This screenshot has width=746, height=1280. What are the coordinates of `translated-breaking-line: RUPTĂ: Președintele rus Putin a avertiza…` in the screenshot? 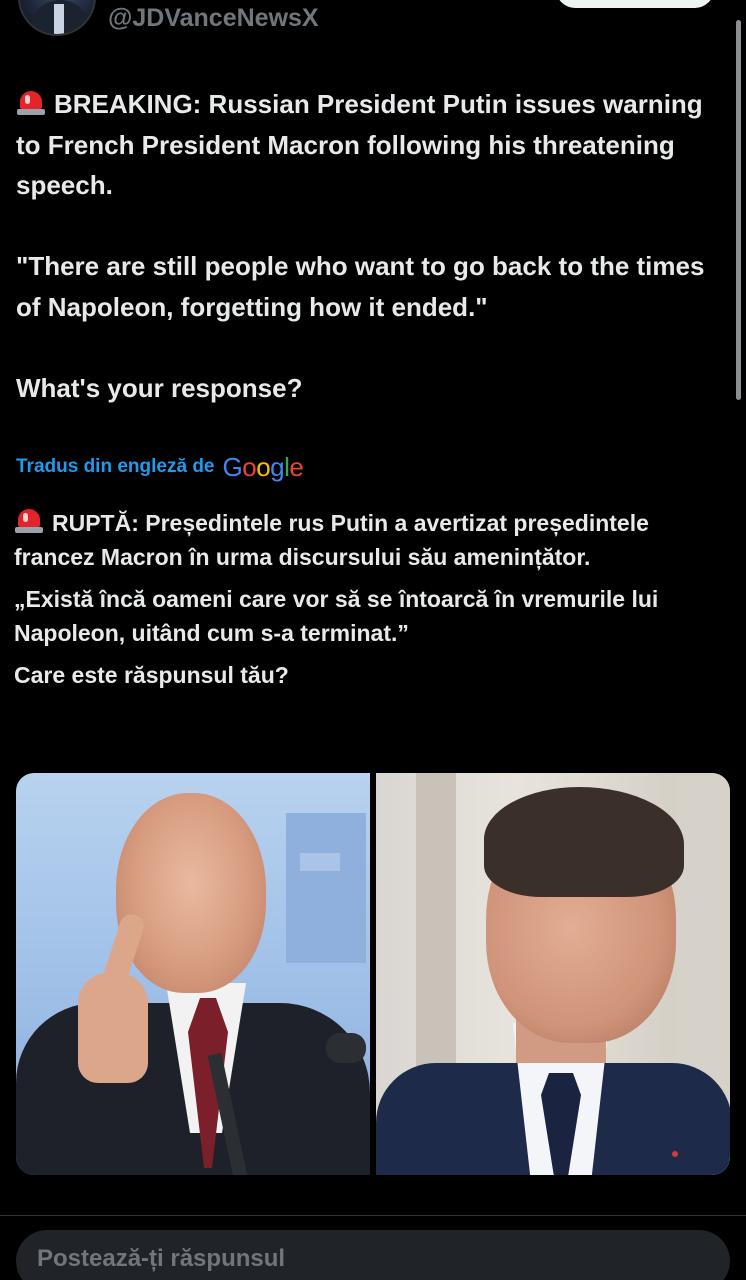 It's located at (331, 540).